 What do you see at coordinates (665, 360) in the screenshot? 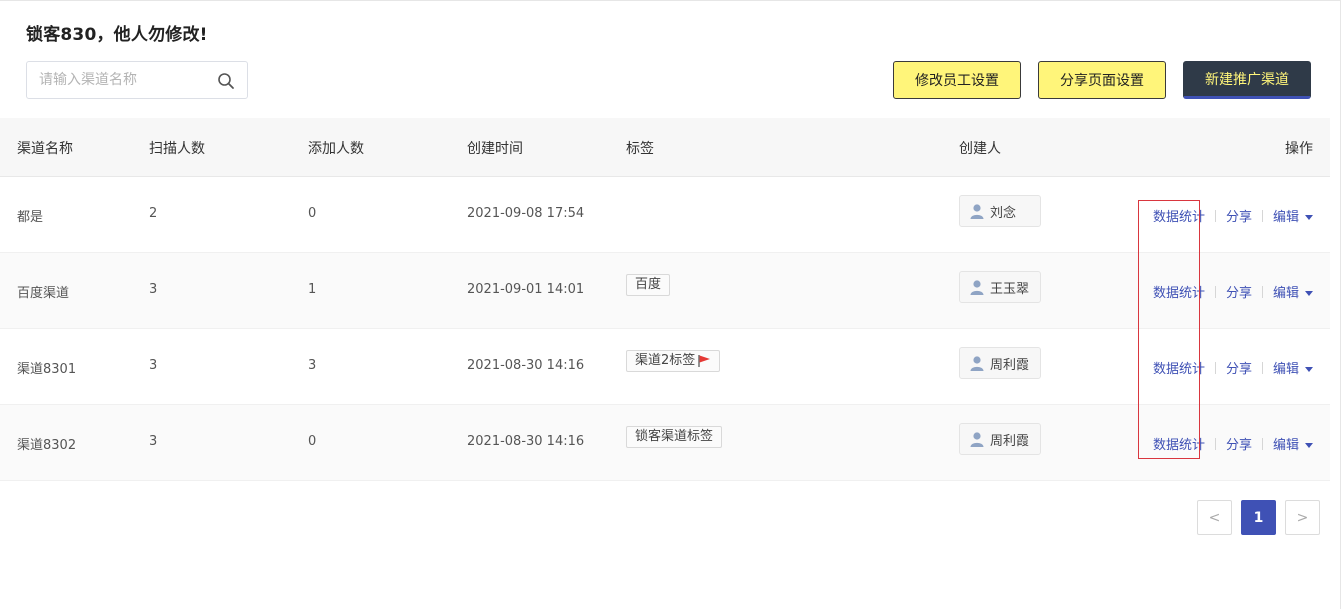
I see `tag-label: 渠道2标签` at bounding box center [665, 360].